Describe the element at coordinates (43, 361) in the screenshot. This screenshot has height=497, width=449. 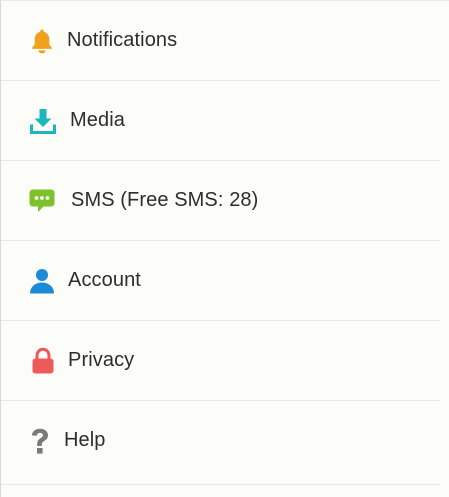
I see `lock-icon` at that location.